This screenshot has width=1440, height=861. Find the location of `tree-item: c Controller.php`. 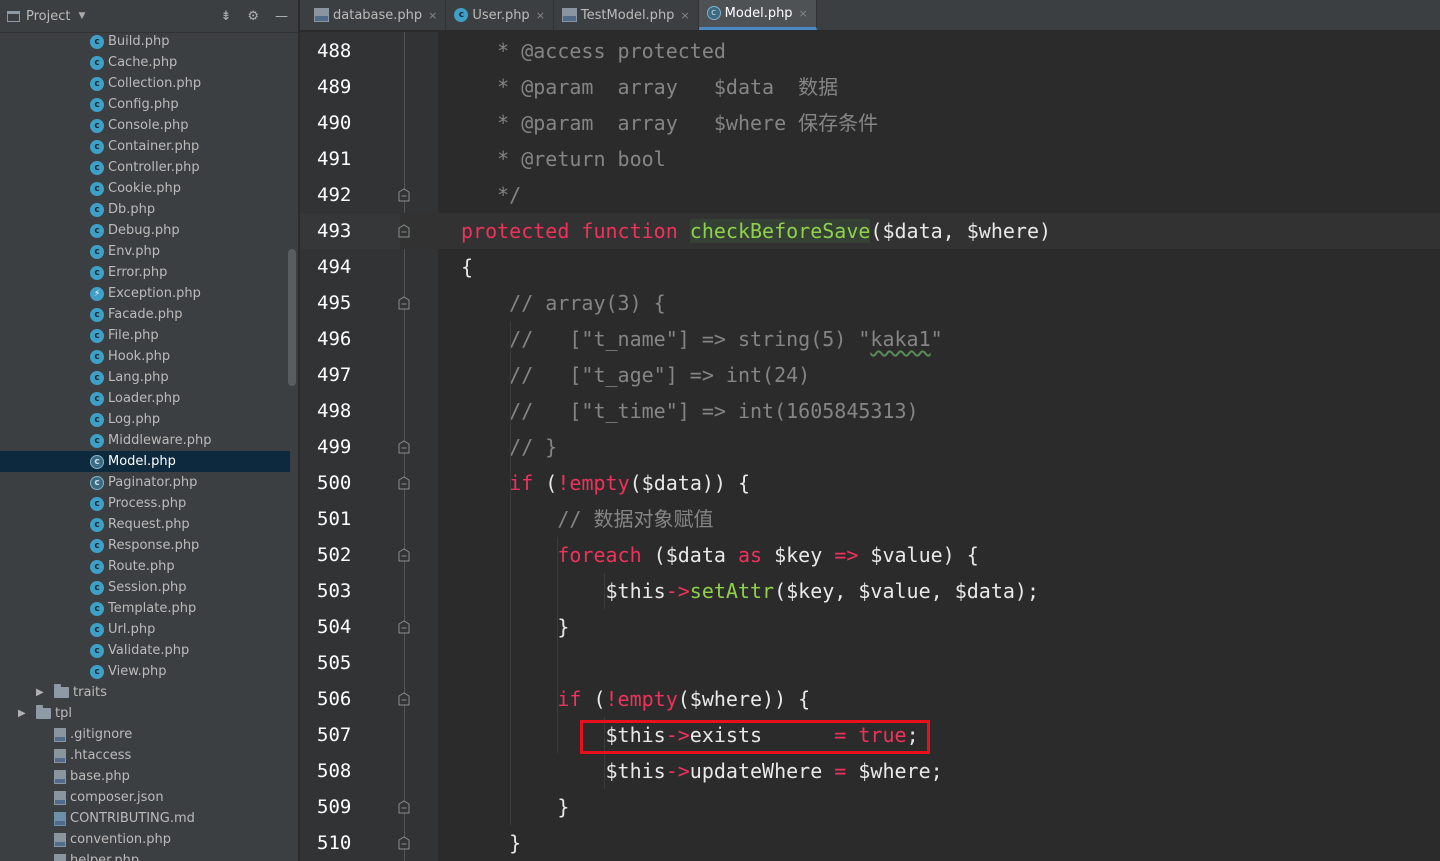

tree-item: c Controller.php is located at coordinates (145, 167).